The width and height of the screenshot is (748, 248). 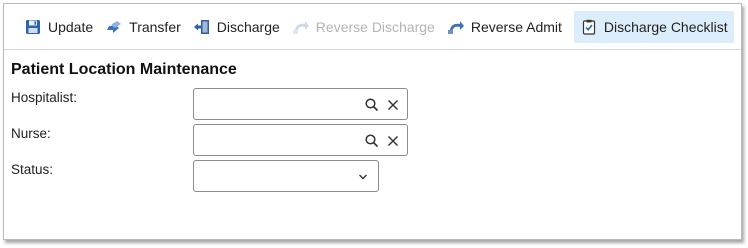 I want to click on discharge-door-icon, so click(x=202, y=27).